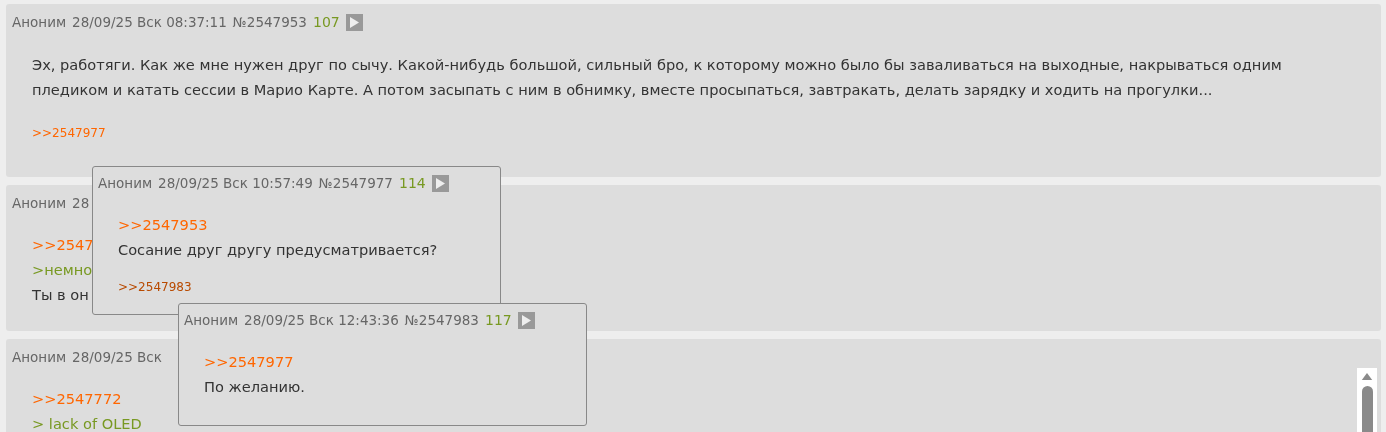 The height and width of the screenshot is (432, 1386). Describe the element at coordinates (62, 270) in the screenshot. I see `quote-text: >немно` at that location.